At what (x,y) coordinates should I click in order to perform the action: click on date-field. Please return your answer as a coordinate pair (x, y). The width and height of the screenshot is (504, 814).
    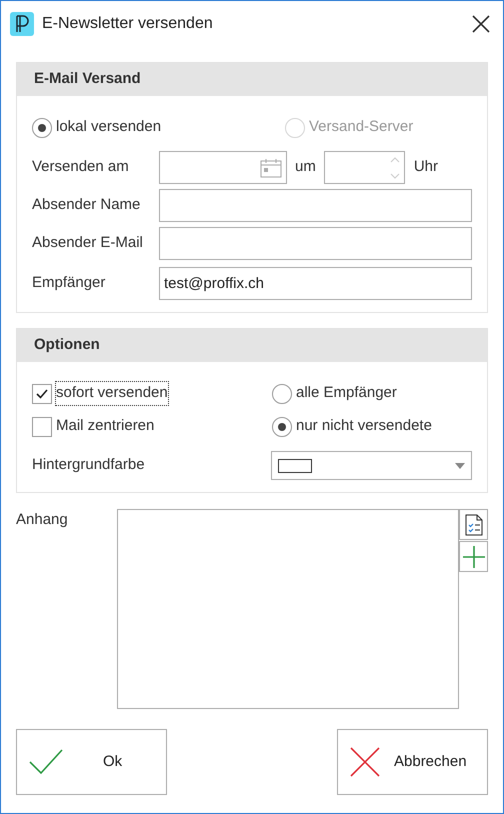
    Looking at the image, I should click on (223, 167).